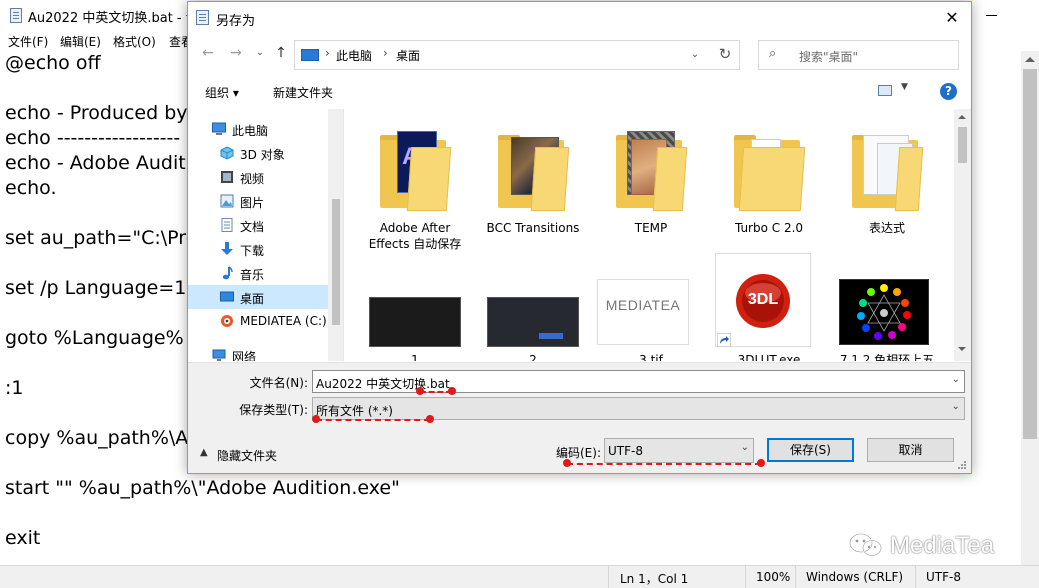  I want to click on file-name: 3DLUT.exe, so click(769, 357).